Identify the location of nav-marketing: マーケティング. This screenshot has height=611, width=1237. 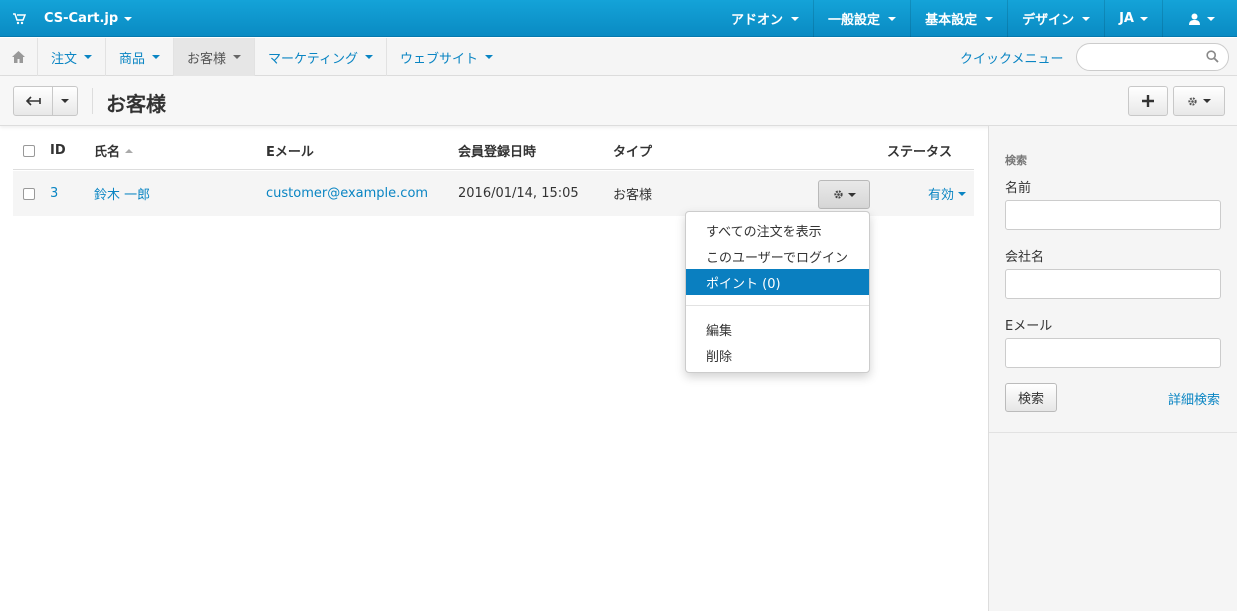
(321, 57).